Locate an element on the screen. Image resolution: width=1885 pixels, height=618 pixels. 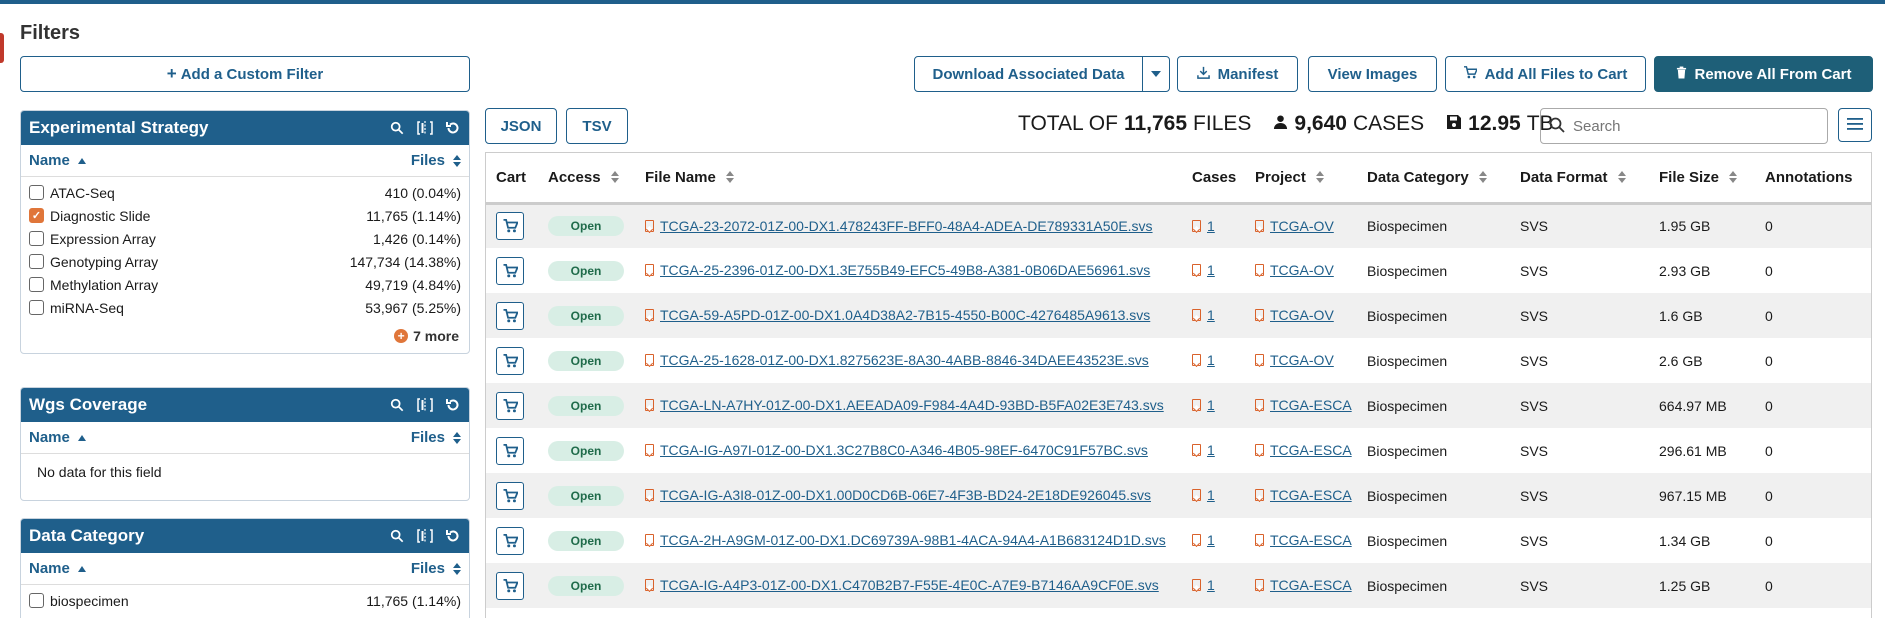
bookmark-icon is located at coordinates (1196, 405).